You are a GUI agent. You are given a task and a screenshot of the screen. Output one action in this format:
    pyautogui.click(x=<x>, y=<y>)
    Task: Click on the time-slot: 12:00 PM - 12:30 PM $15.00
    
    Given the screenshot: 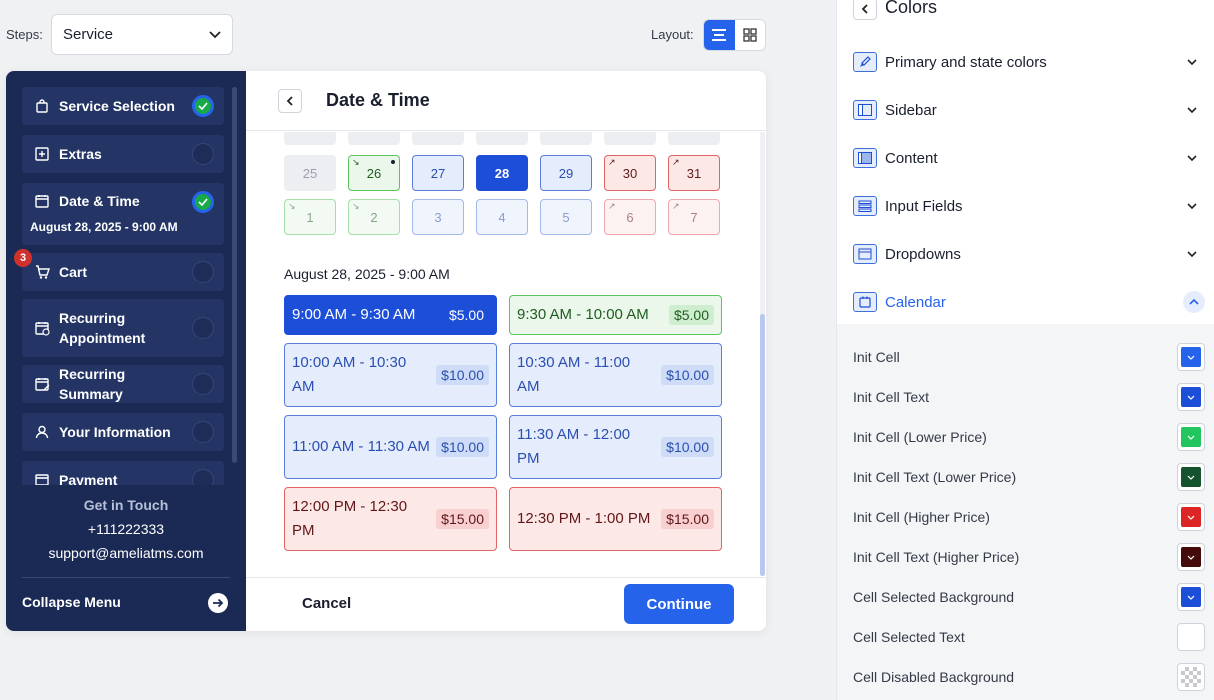 What is the action you would take?
    pyautogui.click(x=390, y=519)
    